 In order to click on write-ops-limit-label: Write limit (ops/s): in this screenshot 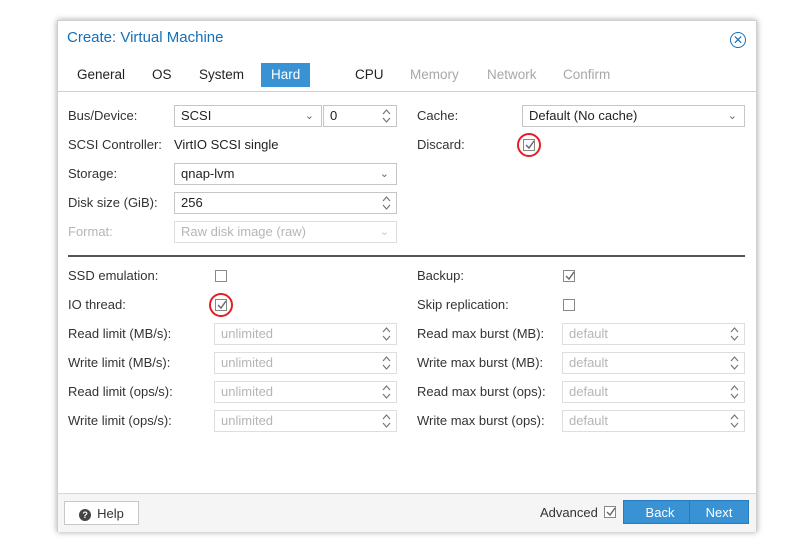, I will do `click(120, 420)`.